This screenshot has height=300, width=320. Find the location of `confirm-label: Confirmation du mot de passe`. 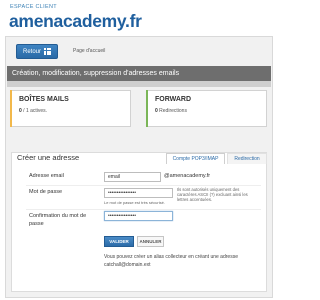

confirm-label: Confirmation du mot de passe is located at coordinates (58, 220).